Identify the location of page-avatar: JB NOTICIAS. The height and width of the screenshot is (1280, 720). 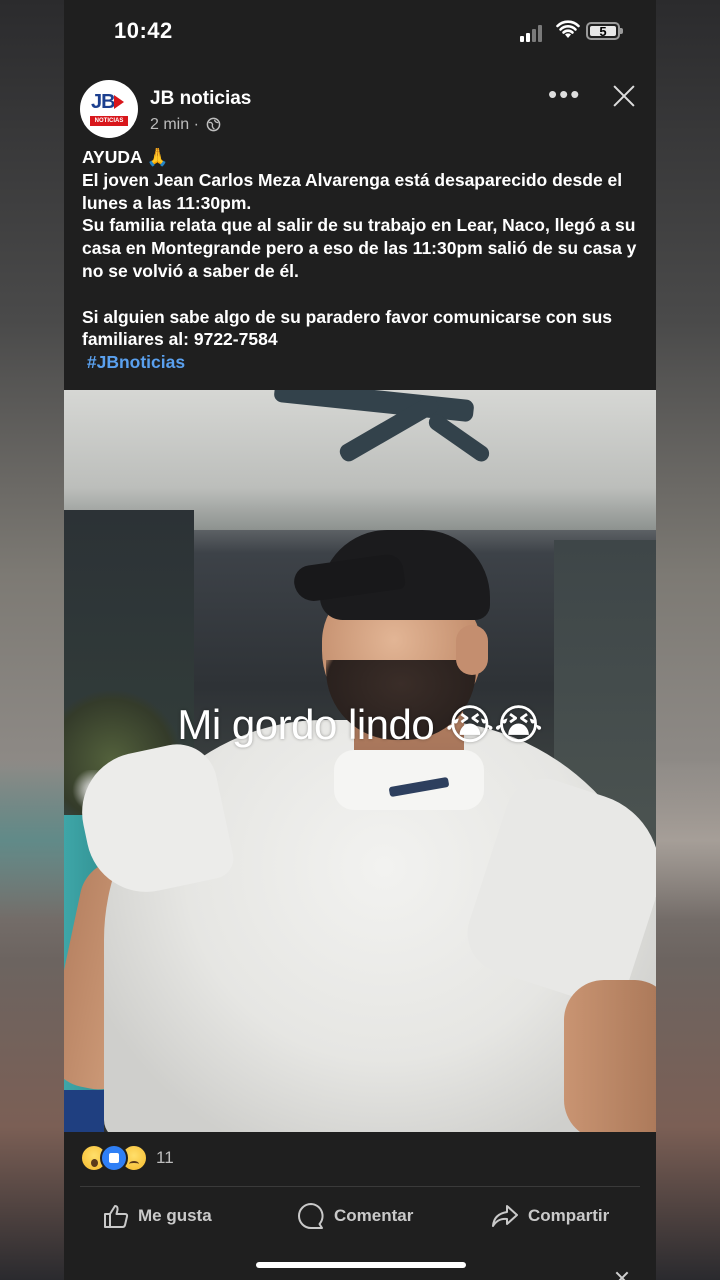
(109, 109).